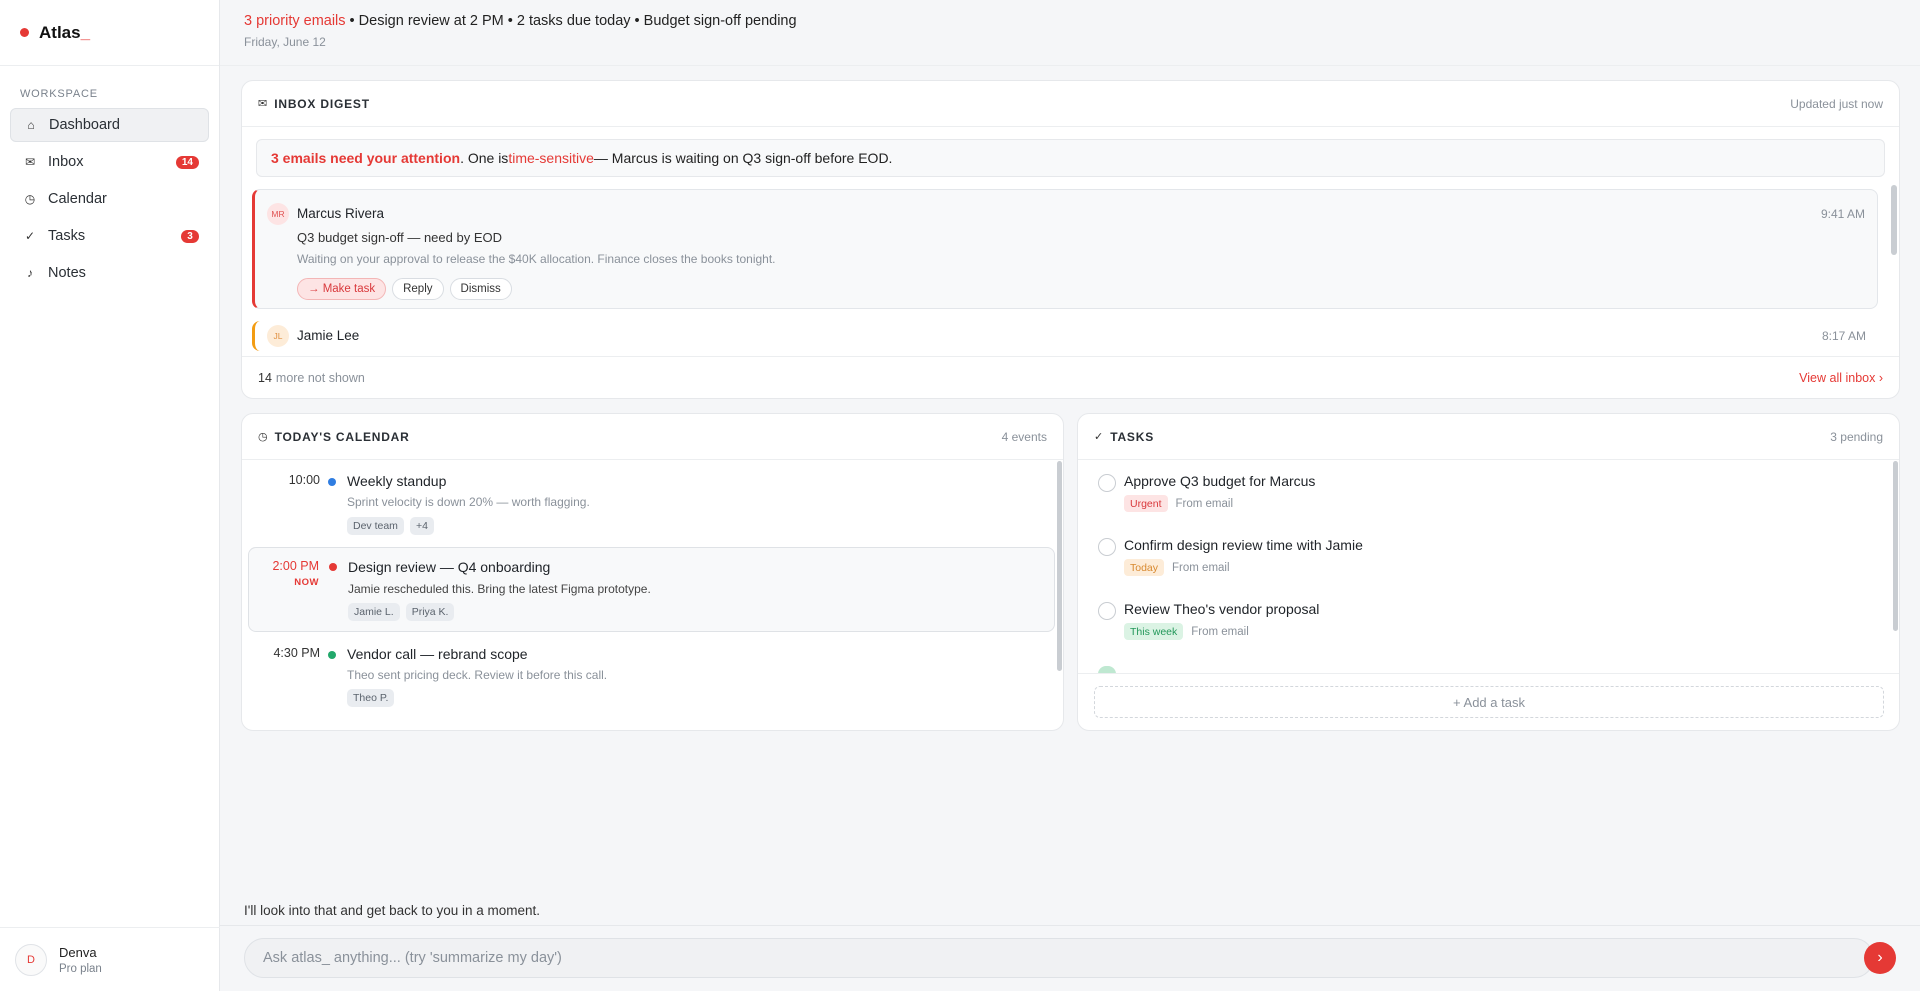 The height and width of the screenshot is (991, 1920). I want to click on sidebar-item-label: Notes, so click(67, 273).